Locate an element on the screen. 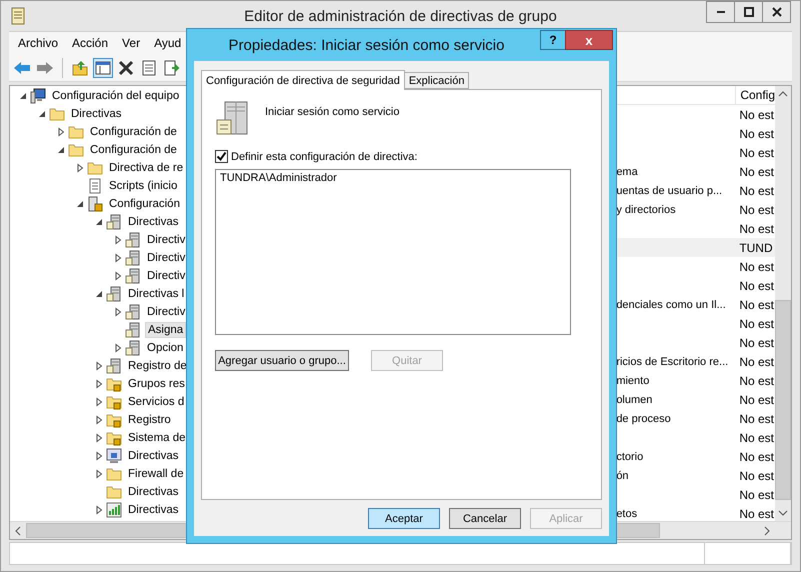  close-button: x is located at coordinates (589, 40).